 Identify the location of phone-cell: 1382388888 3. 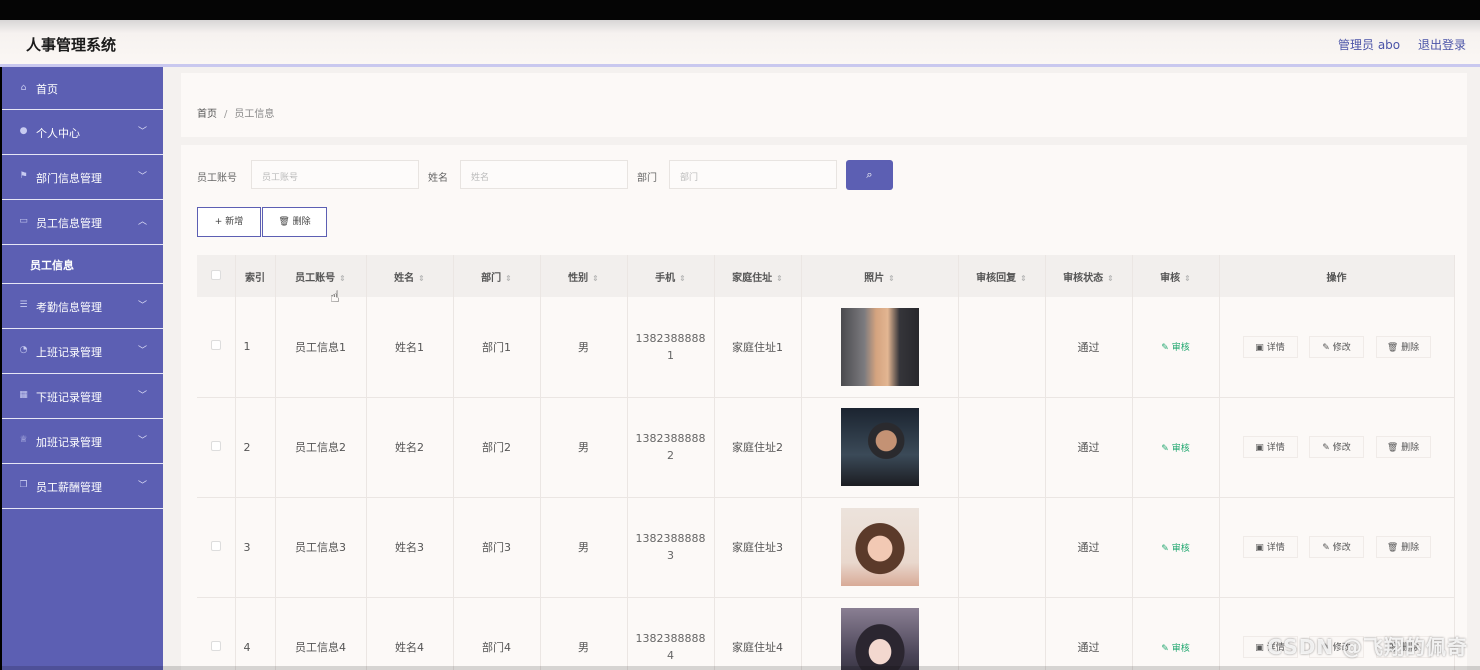
(671, 547).